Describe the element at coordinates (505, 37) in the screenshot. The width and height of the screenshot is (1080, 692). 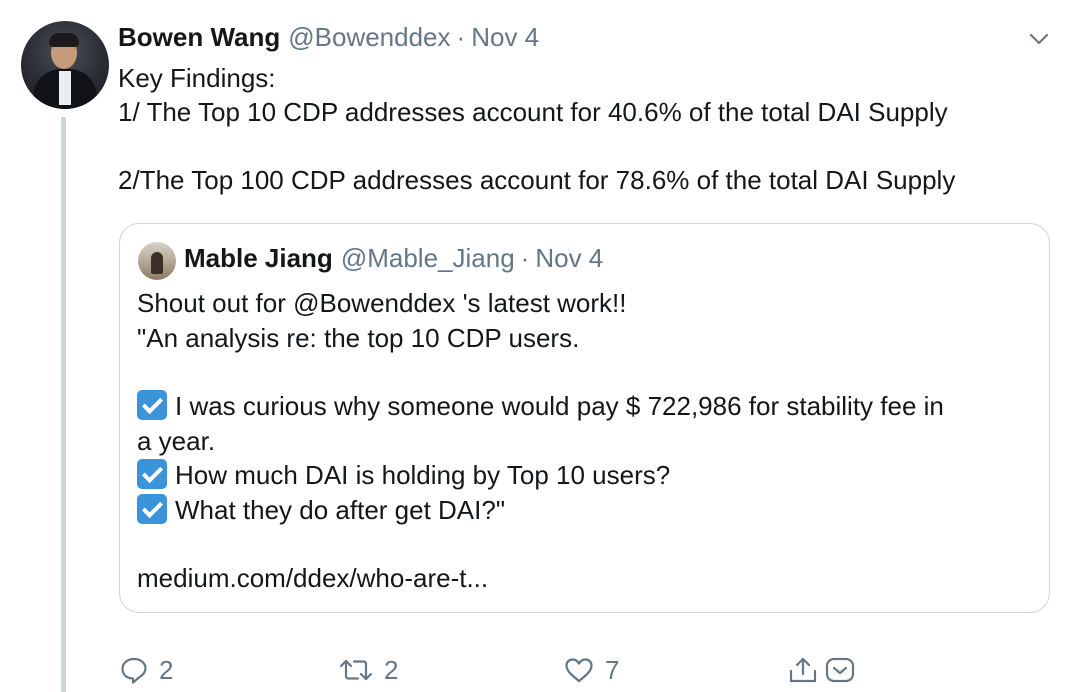
I see `tweet-date: Nov 4` at that location.